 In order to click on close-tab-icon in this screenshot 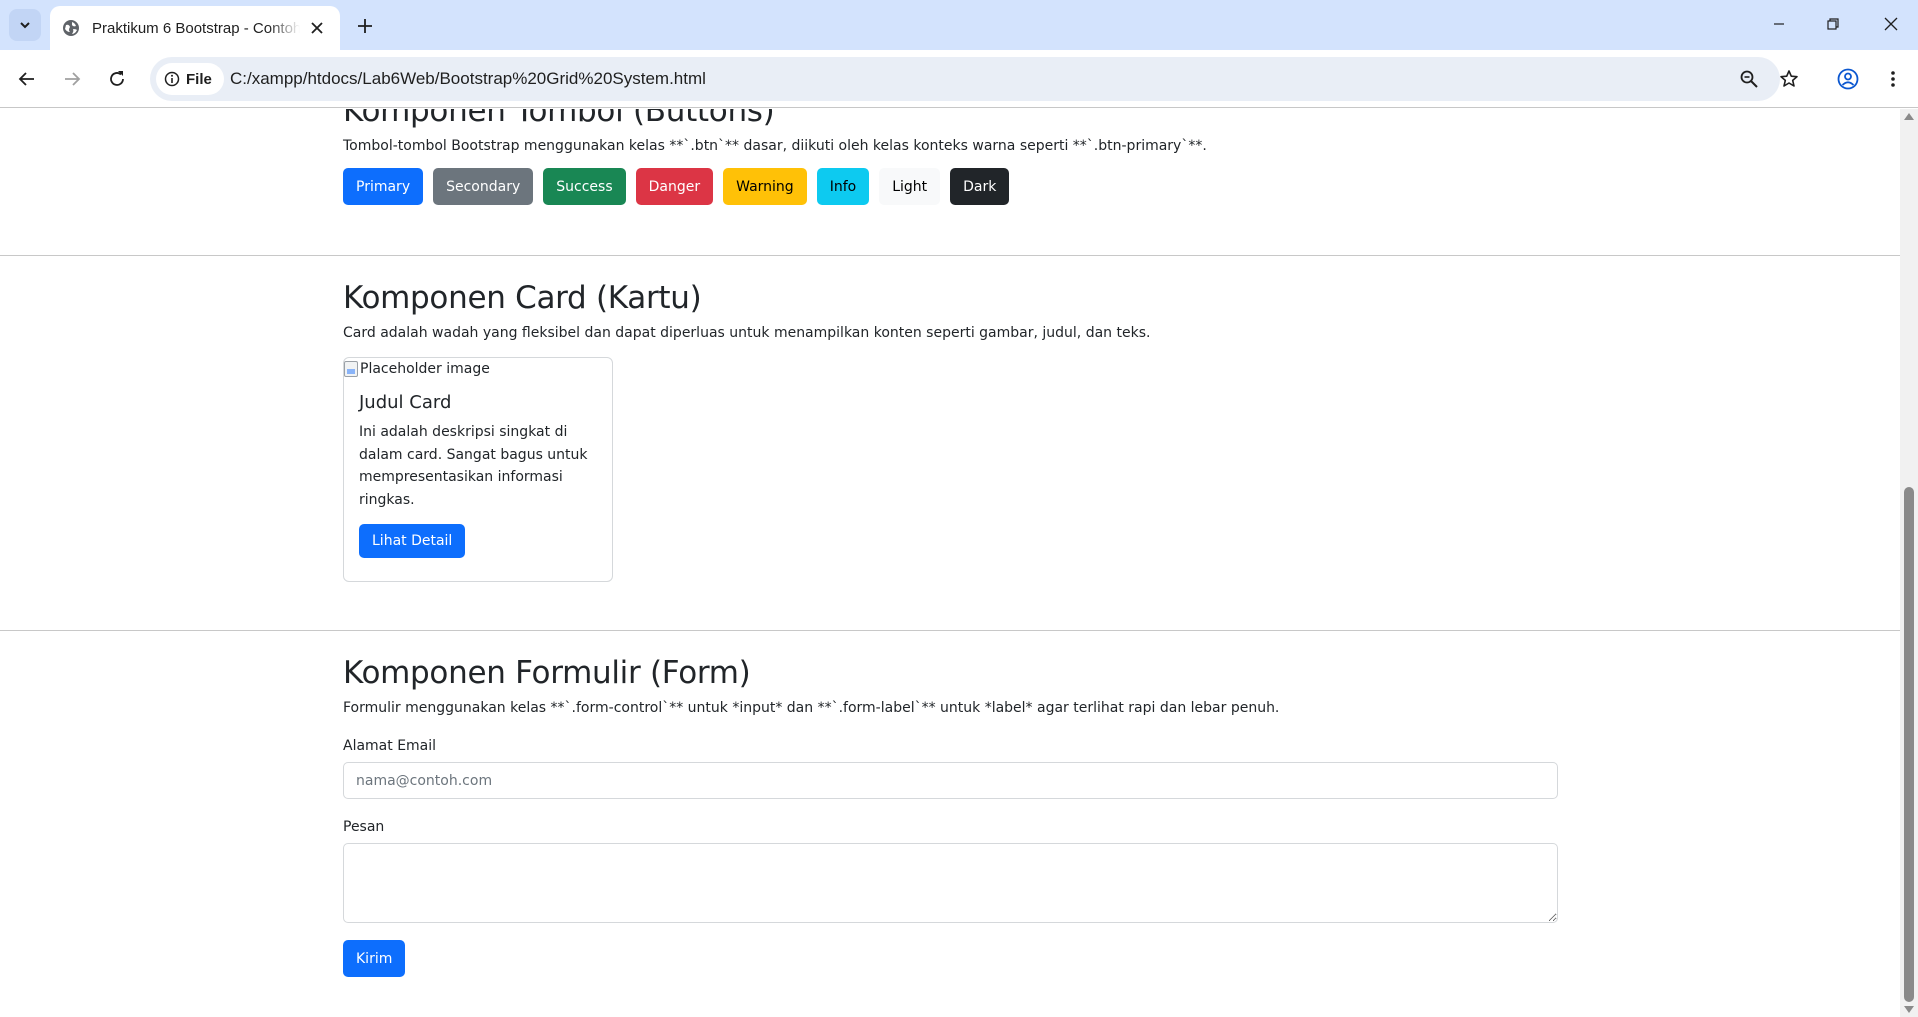, I will do `click(317, 28)`.